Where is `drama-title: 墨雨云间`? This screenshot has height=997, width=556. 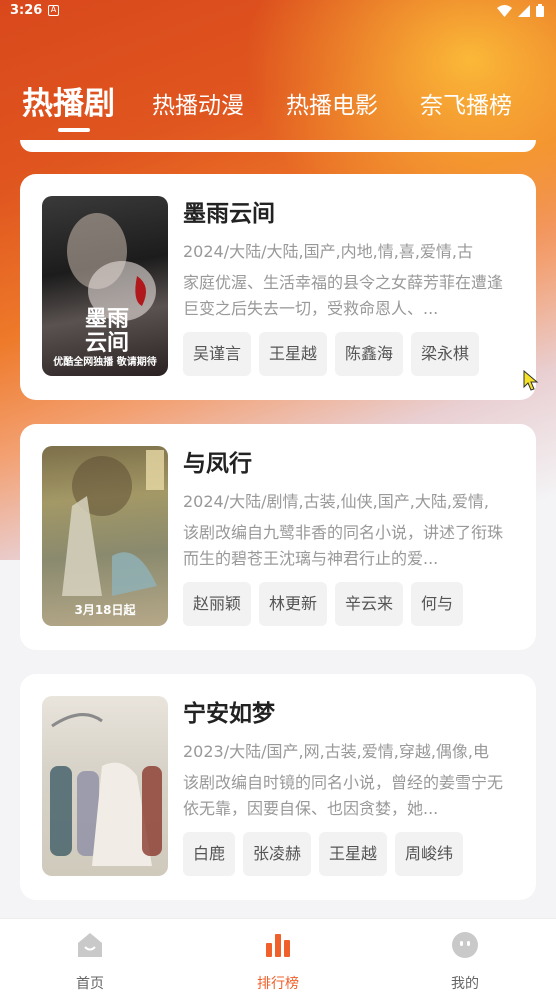
drama-title: 墨雨云间 is located at coordinates (229, 214).